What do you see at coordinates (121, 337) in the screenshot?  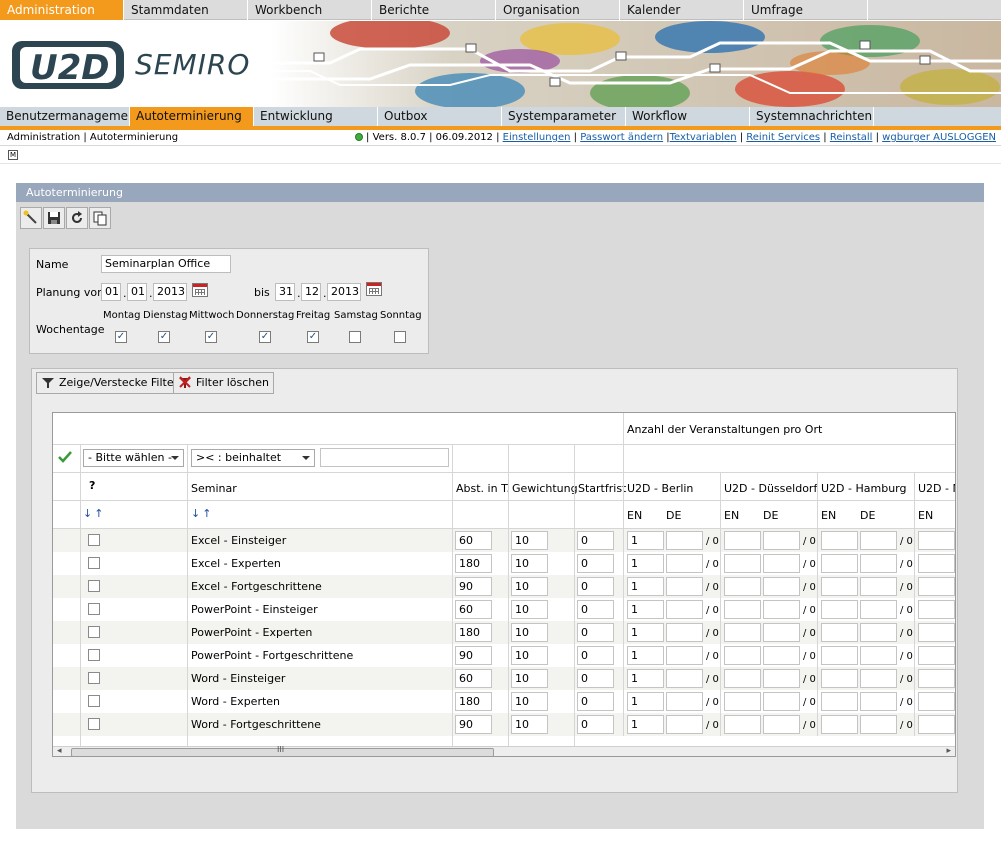 I see `day-checkbox-montag` at bounding box center [121, 337].